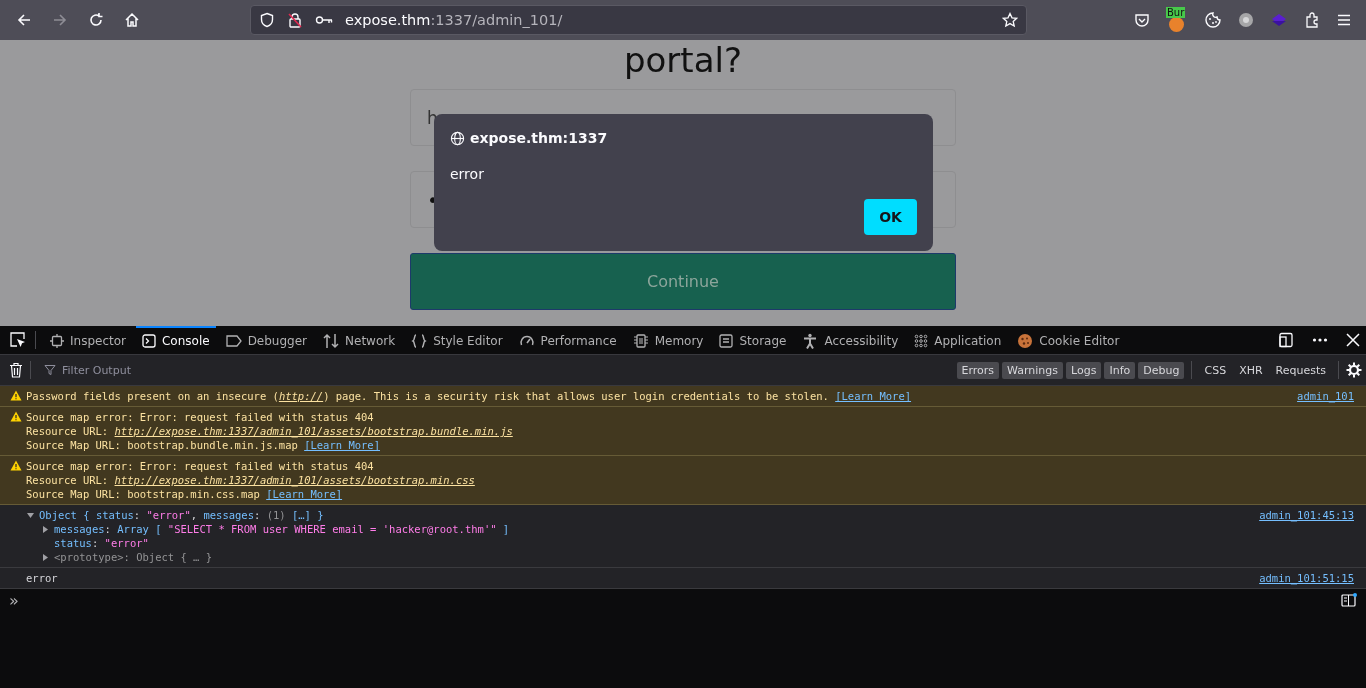 This screenshot has height=688, width=1366. What do you see at coordinates (143, 494) in the screenshot?
I see `message-text: Source Map URL: bootstrap.min.css.map` at bounding box center [143, 494].